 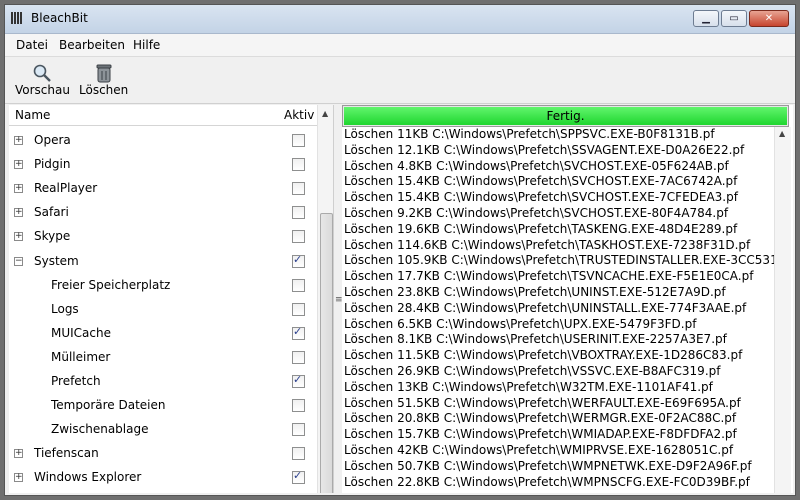 I want to click on pane-splitter: ≡, so click(x=338, y=299).